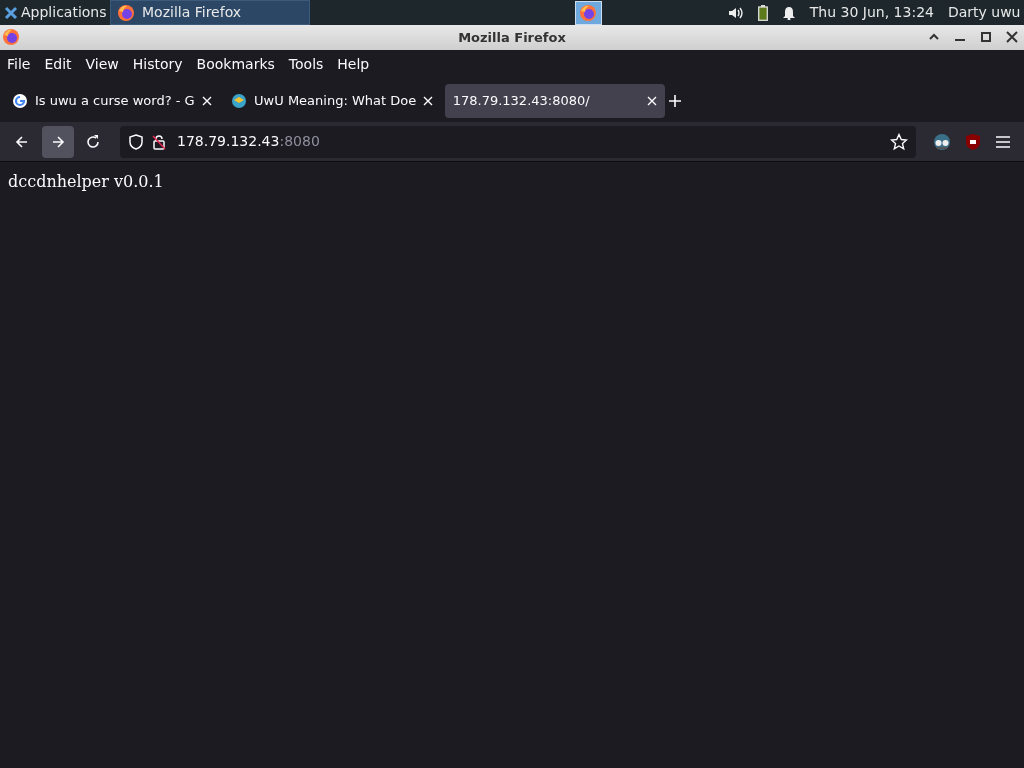 The width and height of the screenshot is (1024, 768). I want to click on glasses-icon, so click(942, 141).